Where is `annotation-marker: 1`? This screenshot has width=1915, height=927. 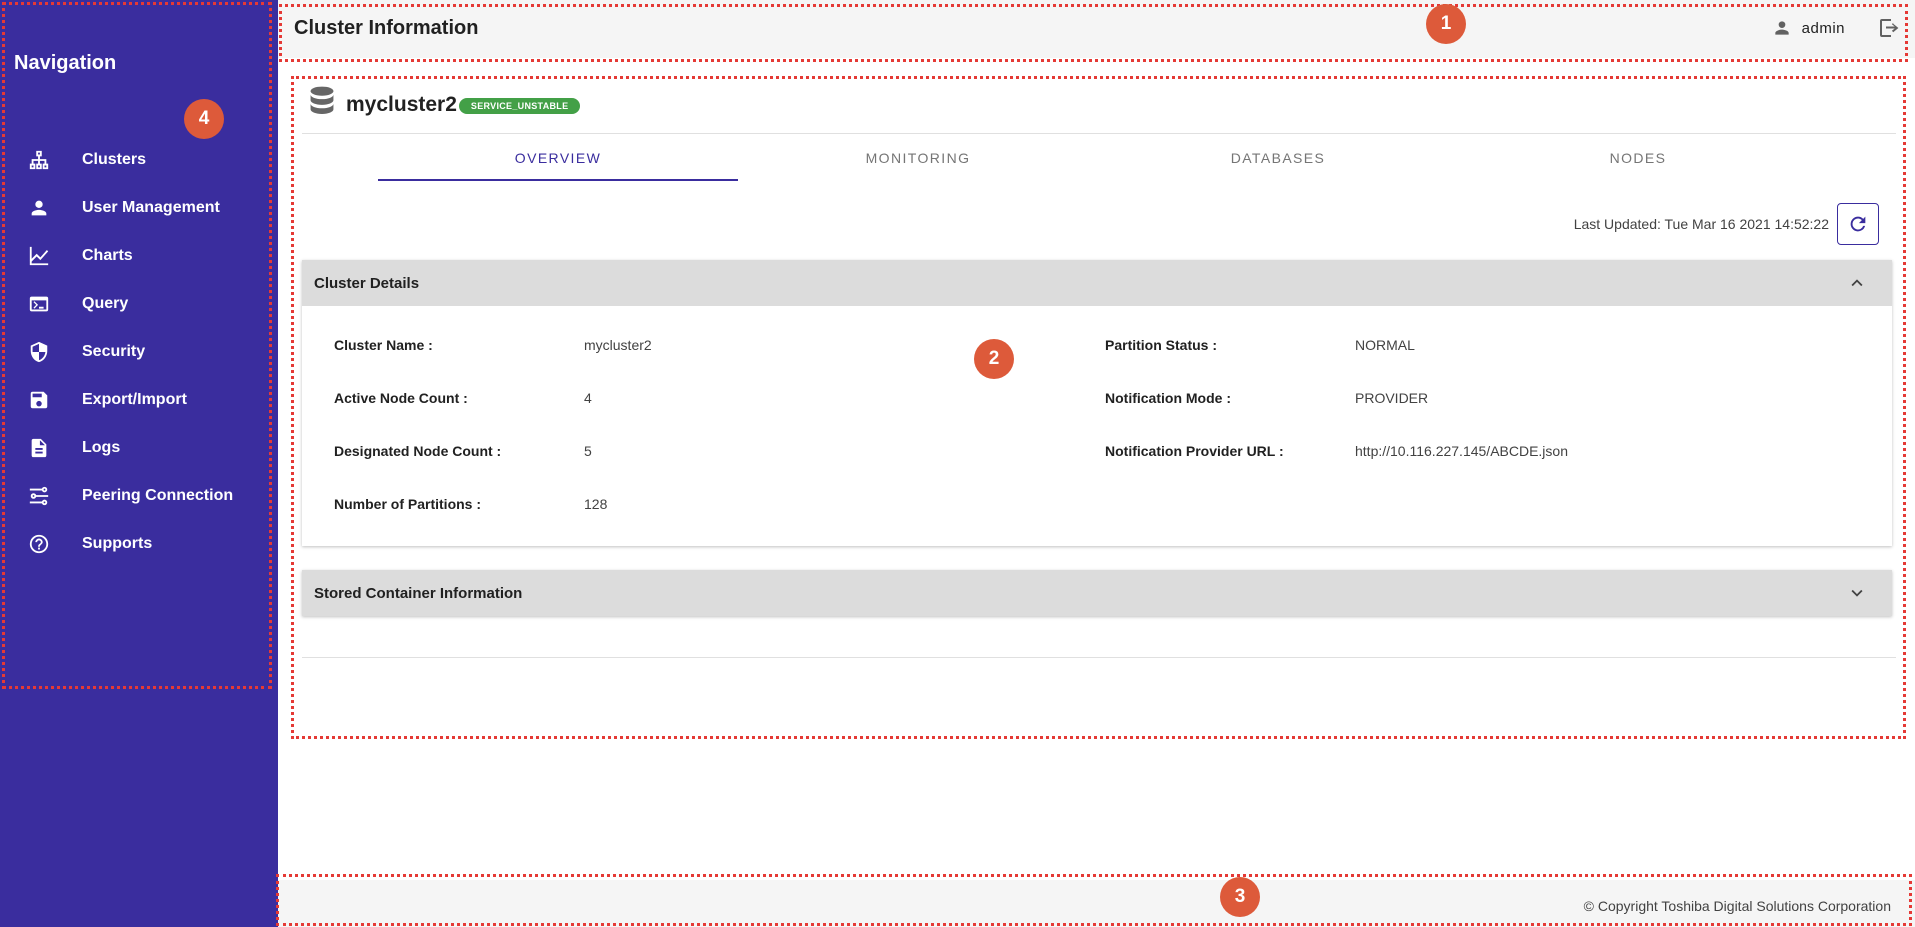 annotation-marker: 1 is located at coordinates (1446, 24).